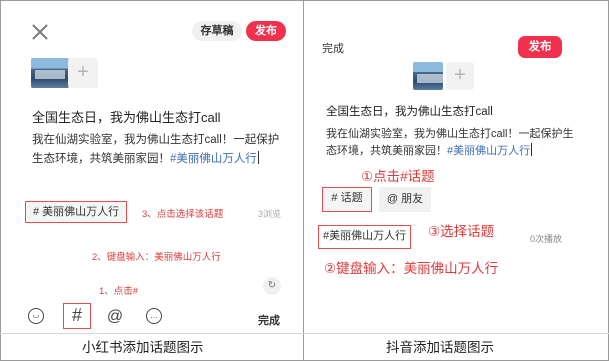 The height and width of the screenshot is (361, 609). I want to click on friends-button: @ 朋友, so click(405, 199).